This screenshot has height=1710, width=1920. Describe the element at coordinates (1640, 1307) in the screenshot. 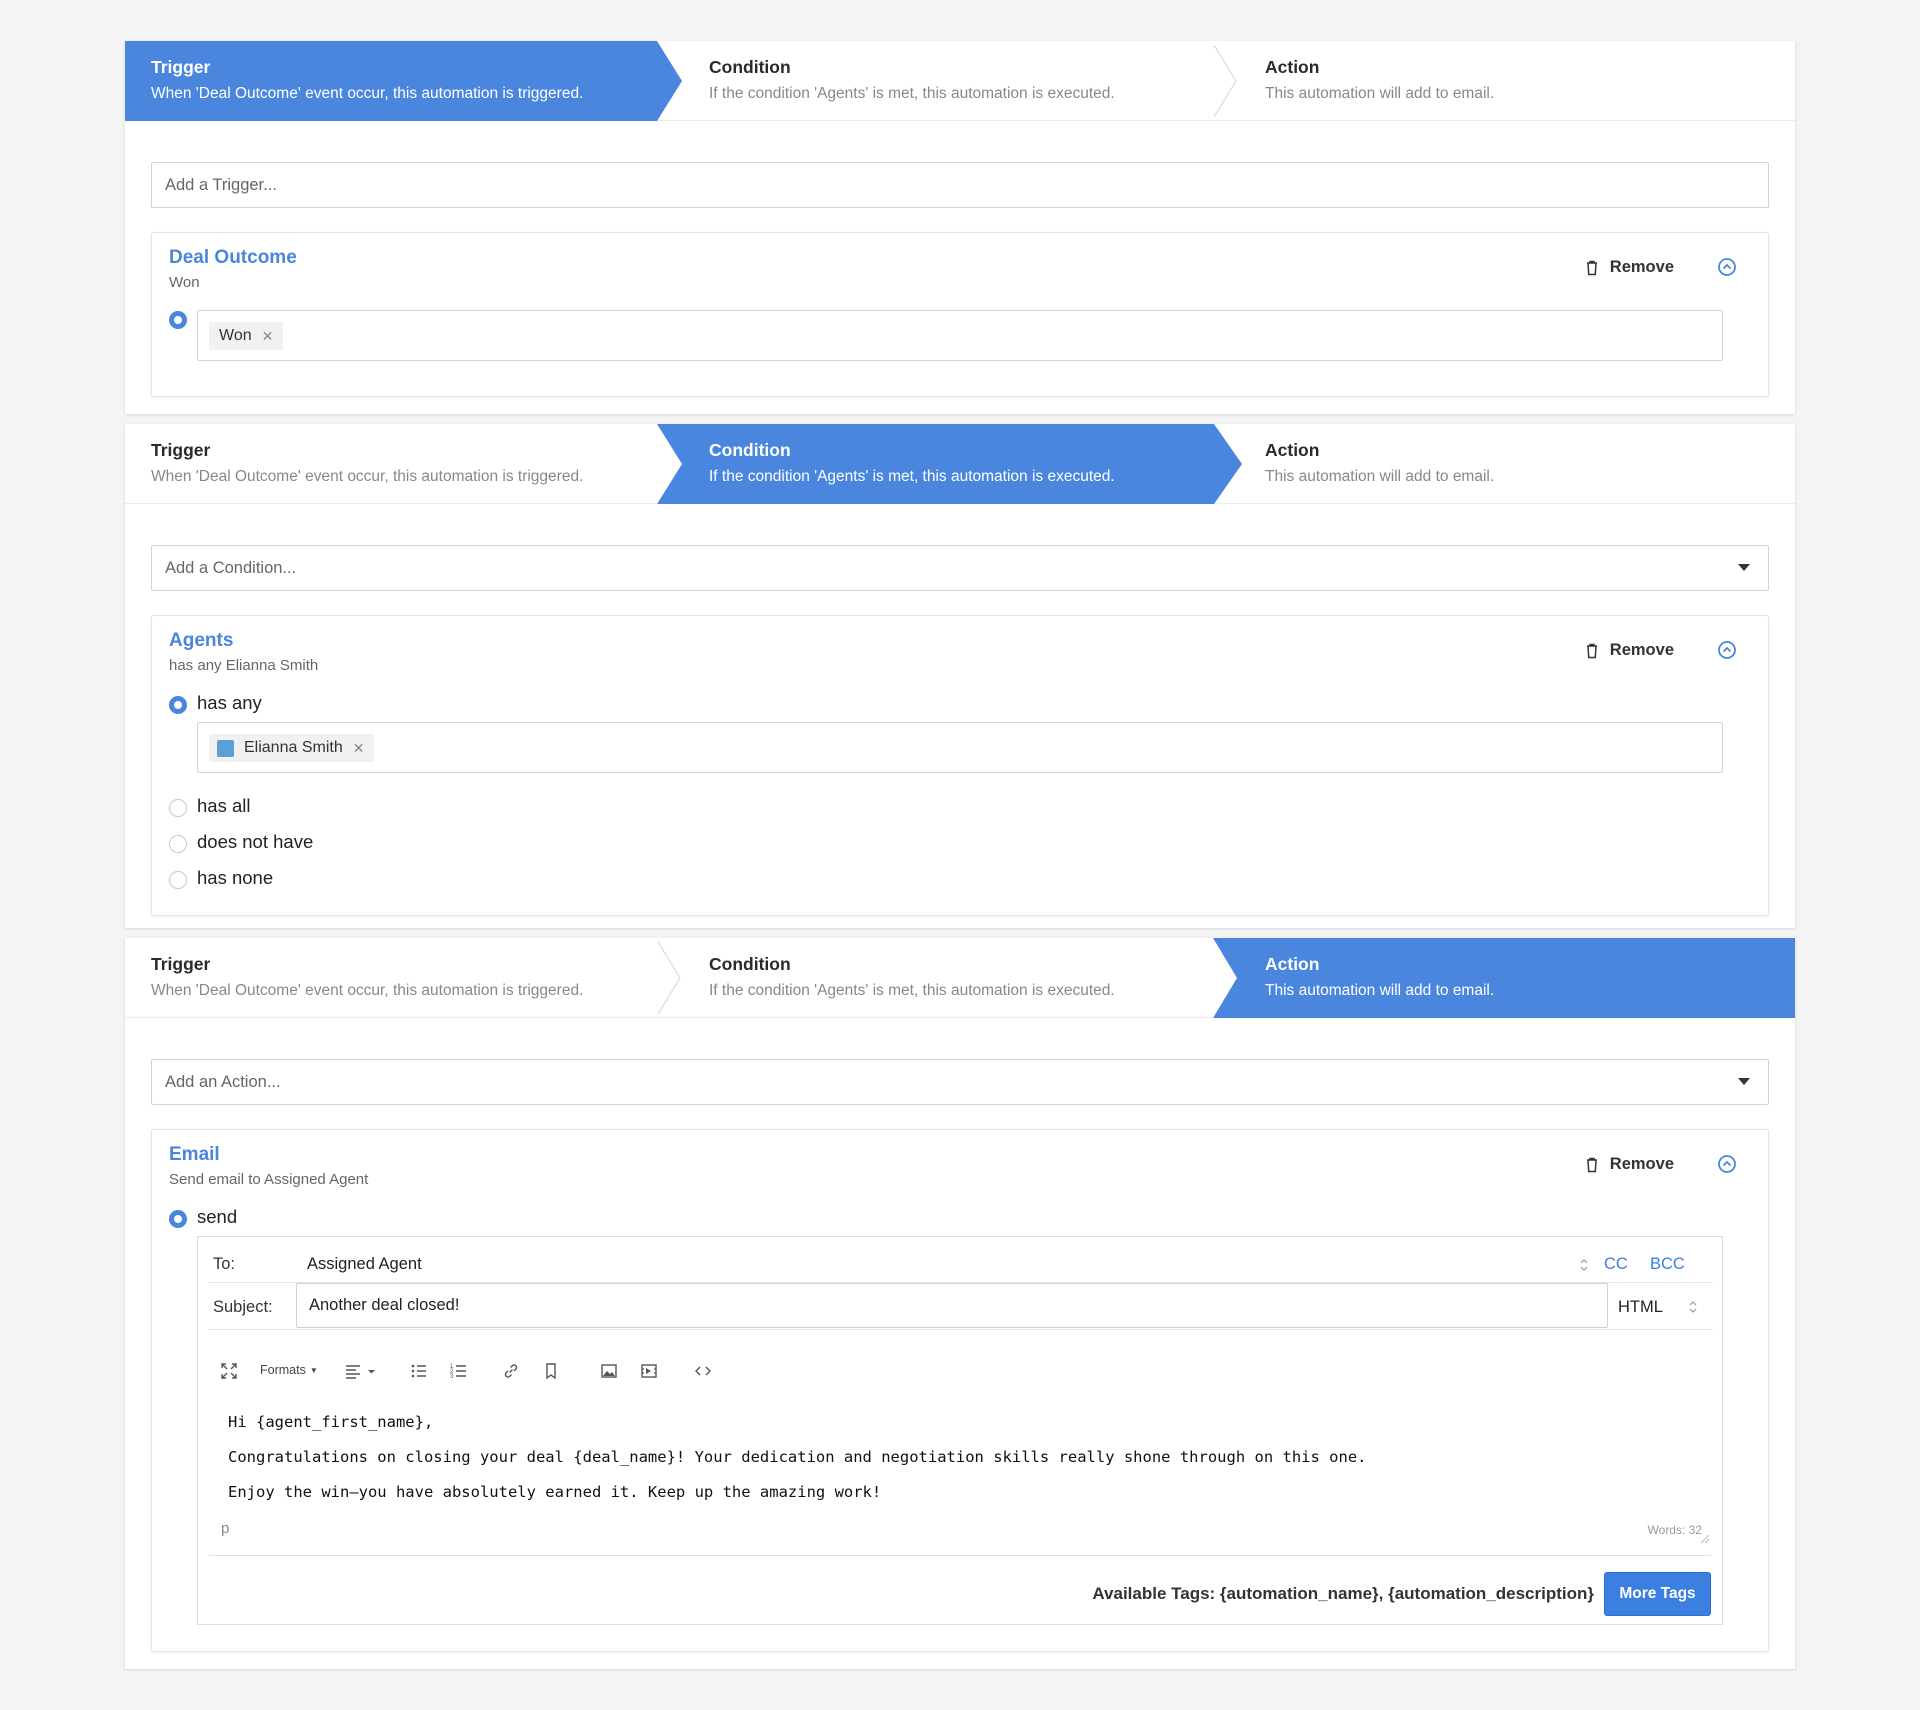

I see `format-select: HTML` at that location.